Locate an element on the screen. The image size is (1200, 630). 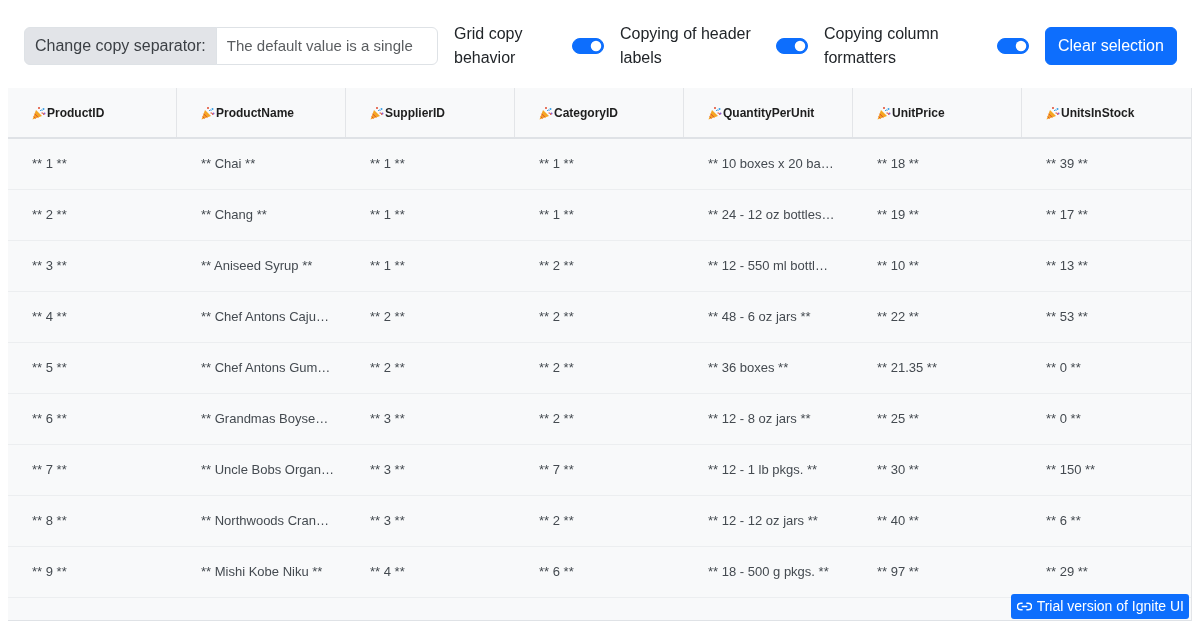
table-cell-text: ** 5 ** is located at coordinates (49, 368).